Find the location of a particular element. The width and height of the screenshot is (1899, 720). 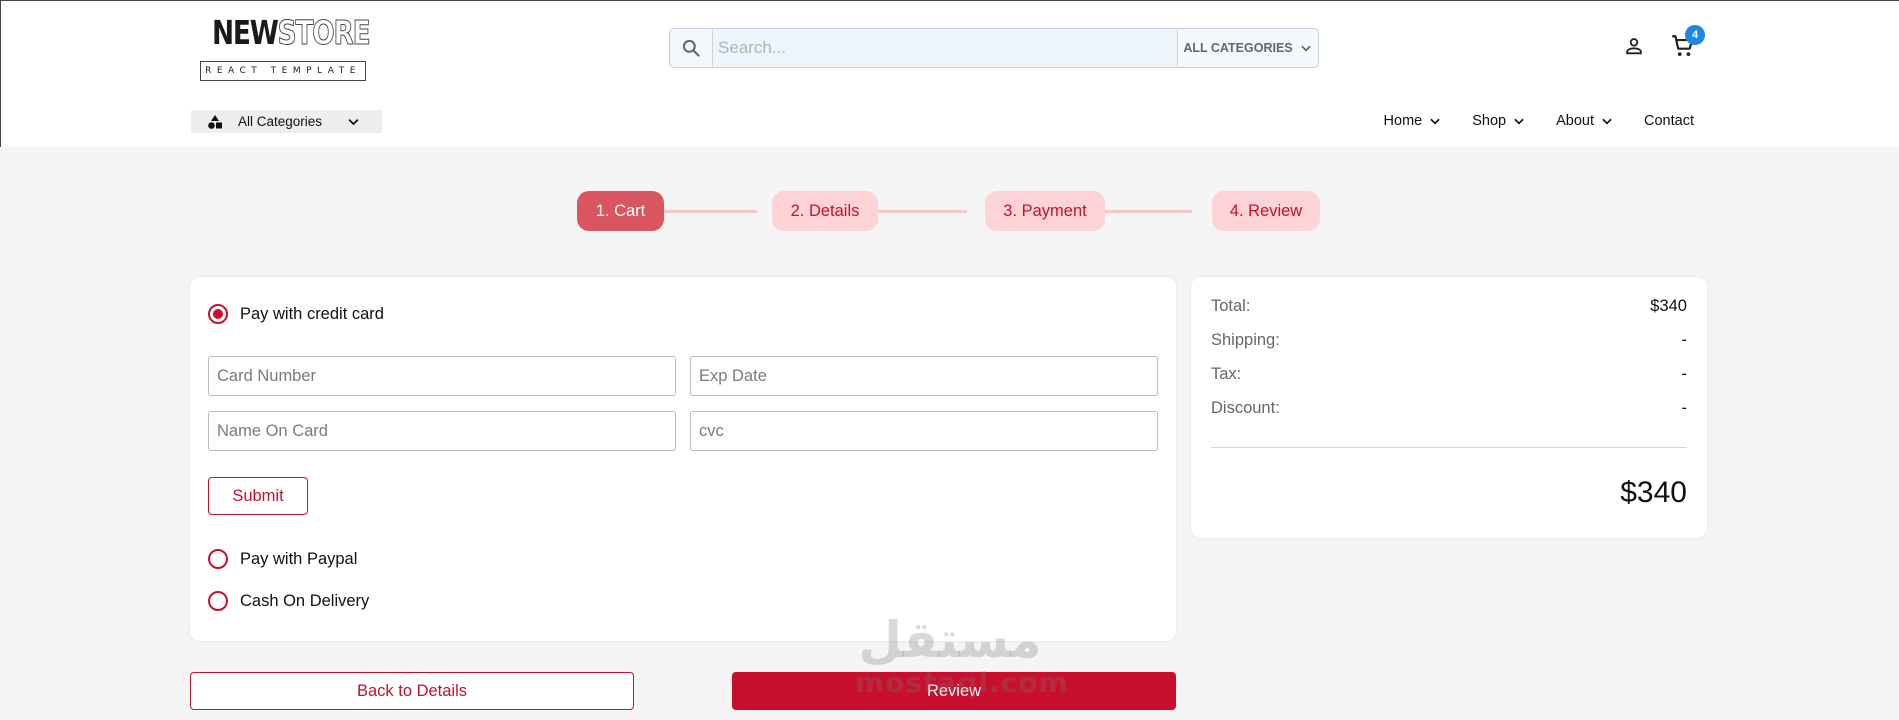

summary-row-shipping: Shipping: - is located at coordinates (1449, 340).